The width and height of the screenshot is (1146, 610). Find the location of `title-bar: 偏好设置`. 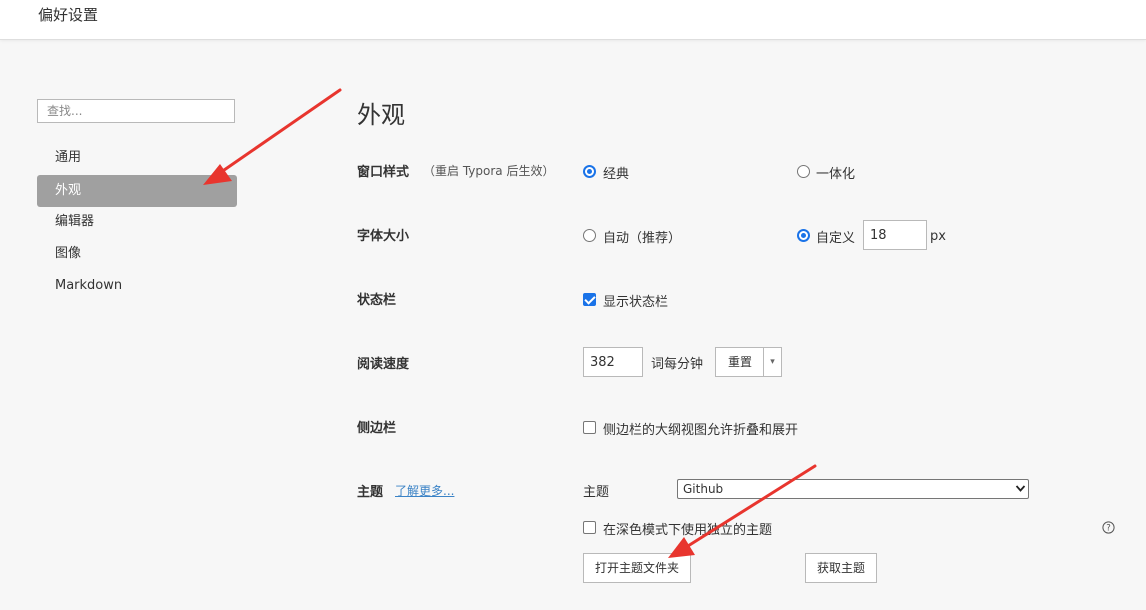

title-bar: 偏好设置 is located at coordinates (573, 20).